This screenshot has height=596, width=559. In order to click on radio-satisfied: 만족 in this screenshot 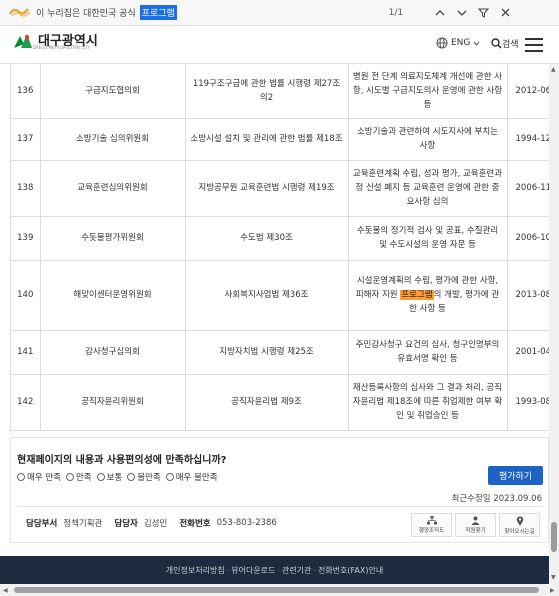, I will do `click(78, 477)`.